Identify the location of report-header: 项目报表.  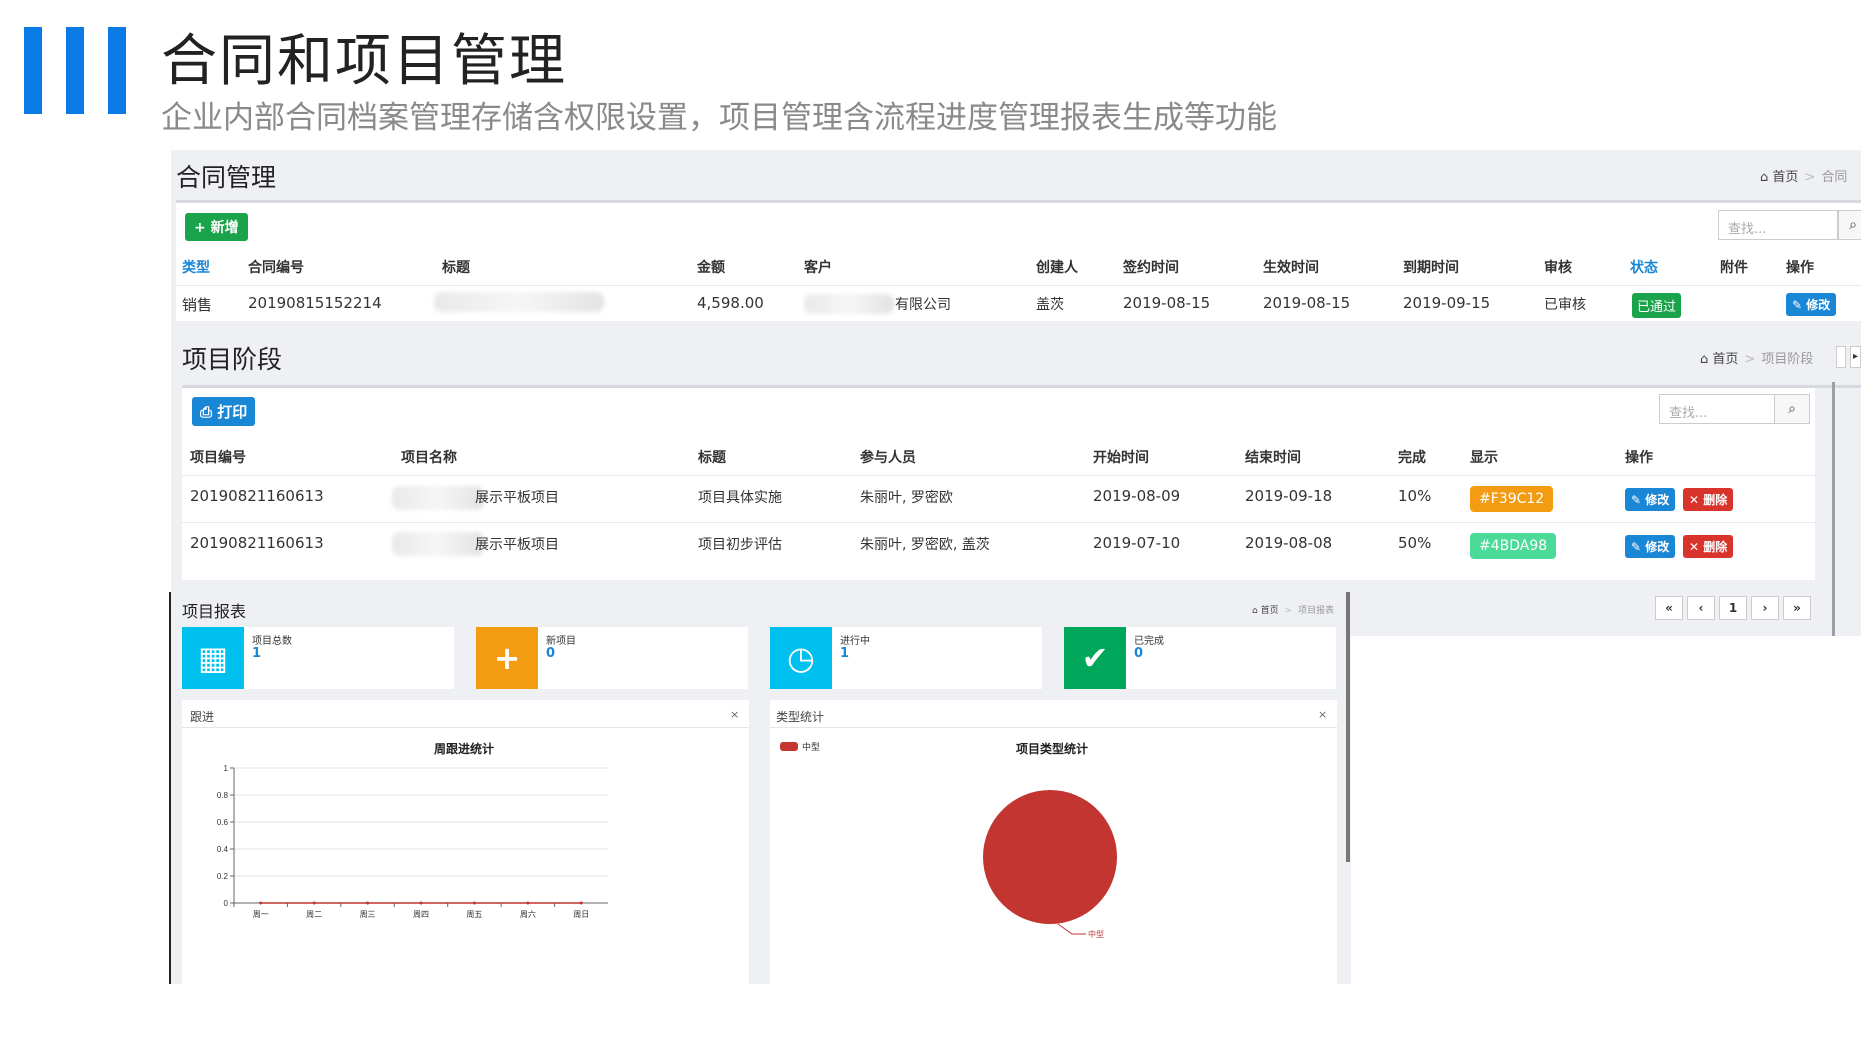
(214, 611).